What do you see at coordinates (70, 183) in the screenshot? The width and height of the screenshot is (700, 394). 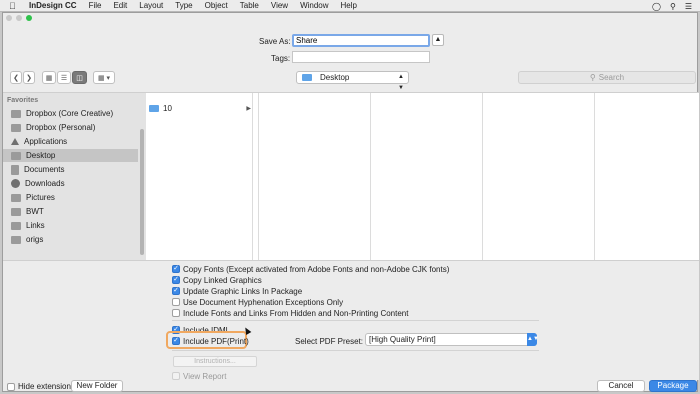 I see `sidebar-item-downloads: Downloads` at bounding box center [70, 183].